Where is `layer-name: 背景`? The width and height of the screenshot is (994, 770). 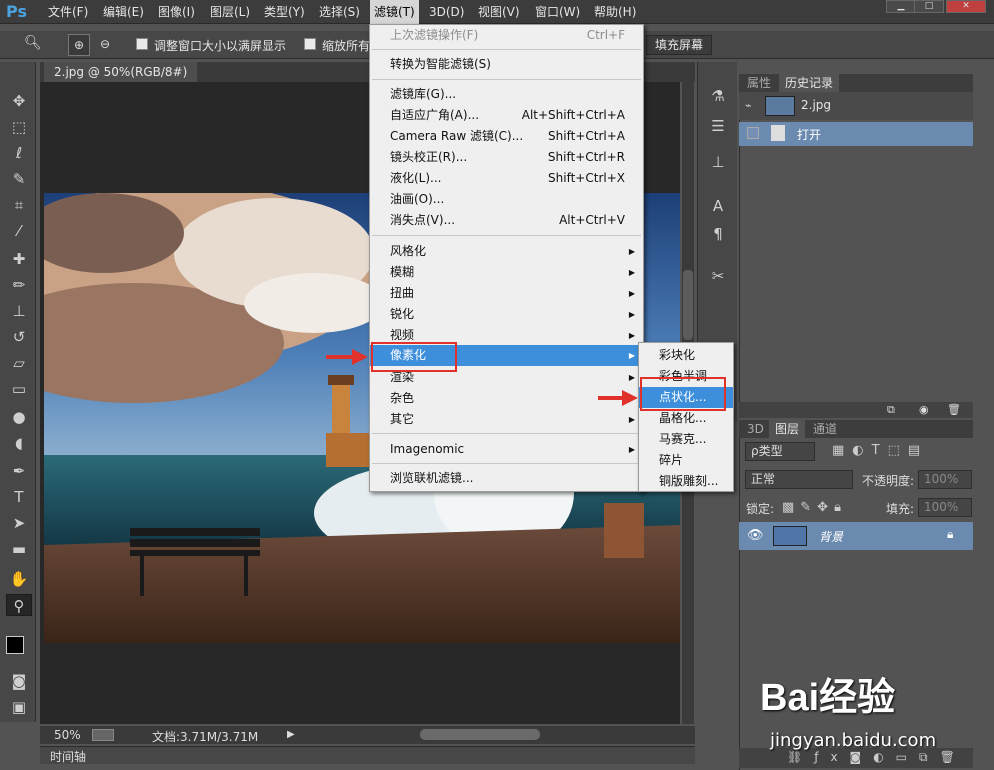 layer-name: 背景 is located at coordinates (831, 536).